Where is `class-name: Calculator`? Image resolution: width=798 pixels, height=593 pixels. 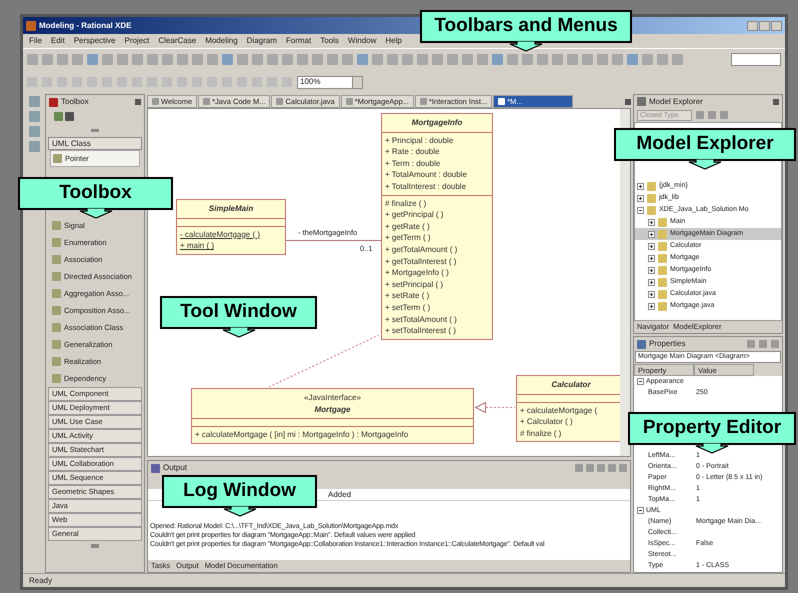 class-name: Calculator is located at coordinates (571, 385).